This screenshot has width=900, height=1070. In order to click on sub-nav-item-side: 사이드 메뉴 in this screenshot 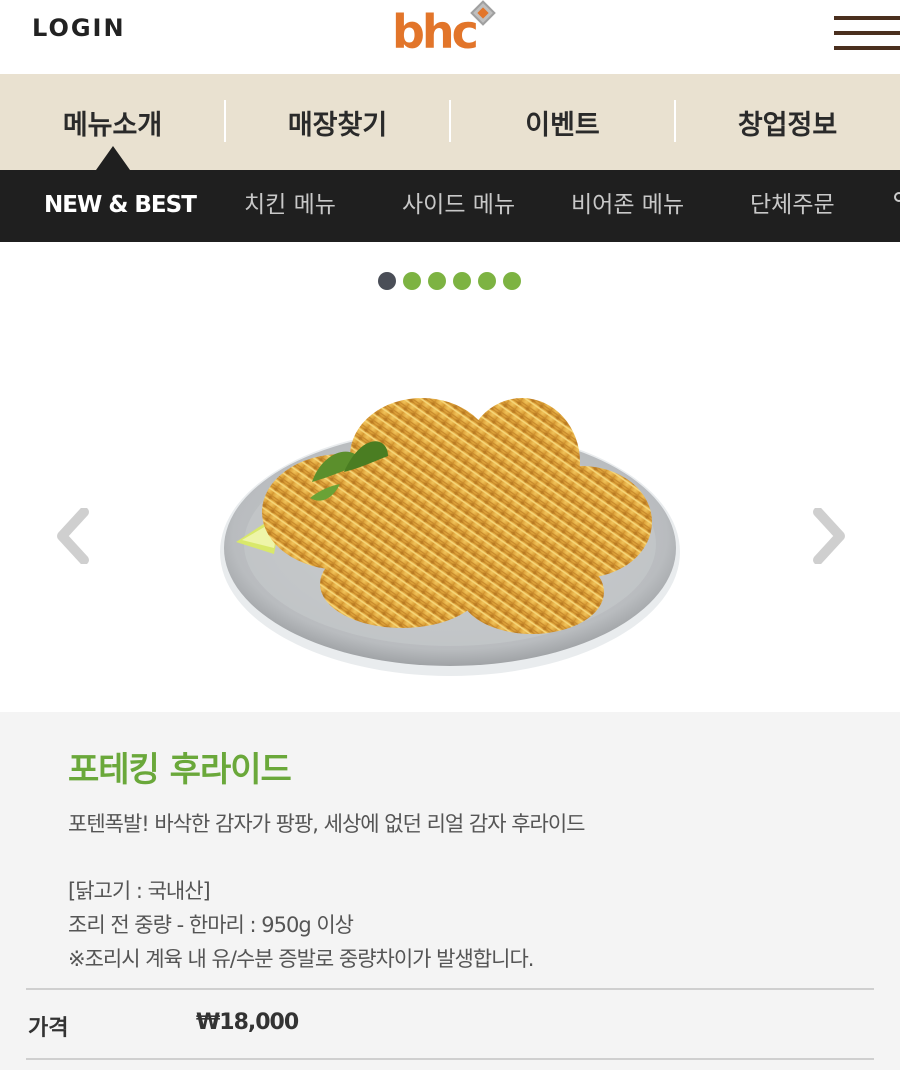, I will do `click(458, 206)`.